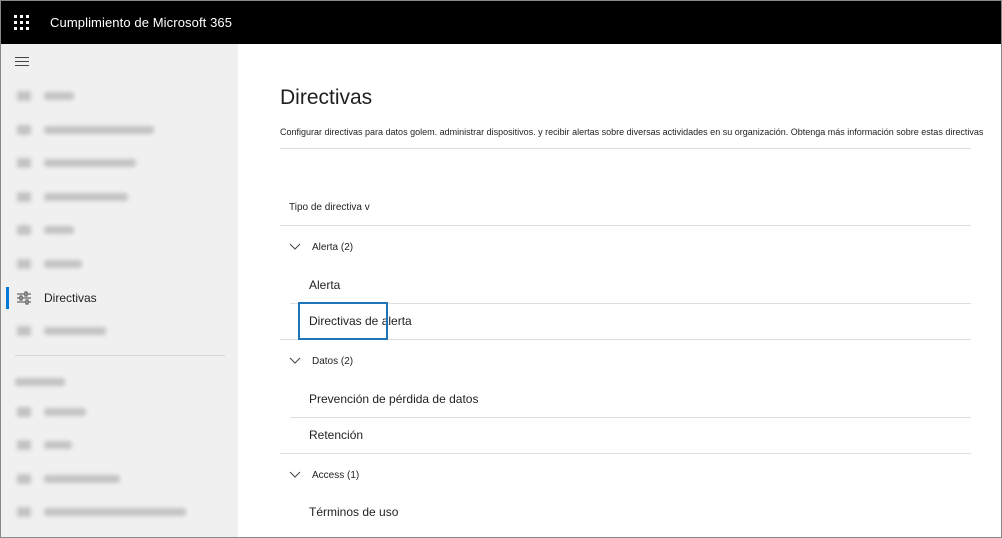  I want to click on sidebar-item-compliance-manager, so click(119, 130).